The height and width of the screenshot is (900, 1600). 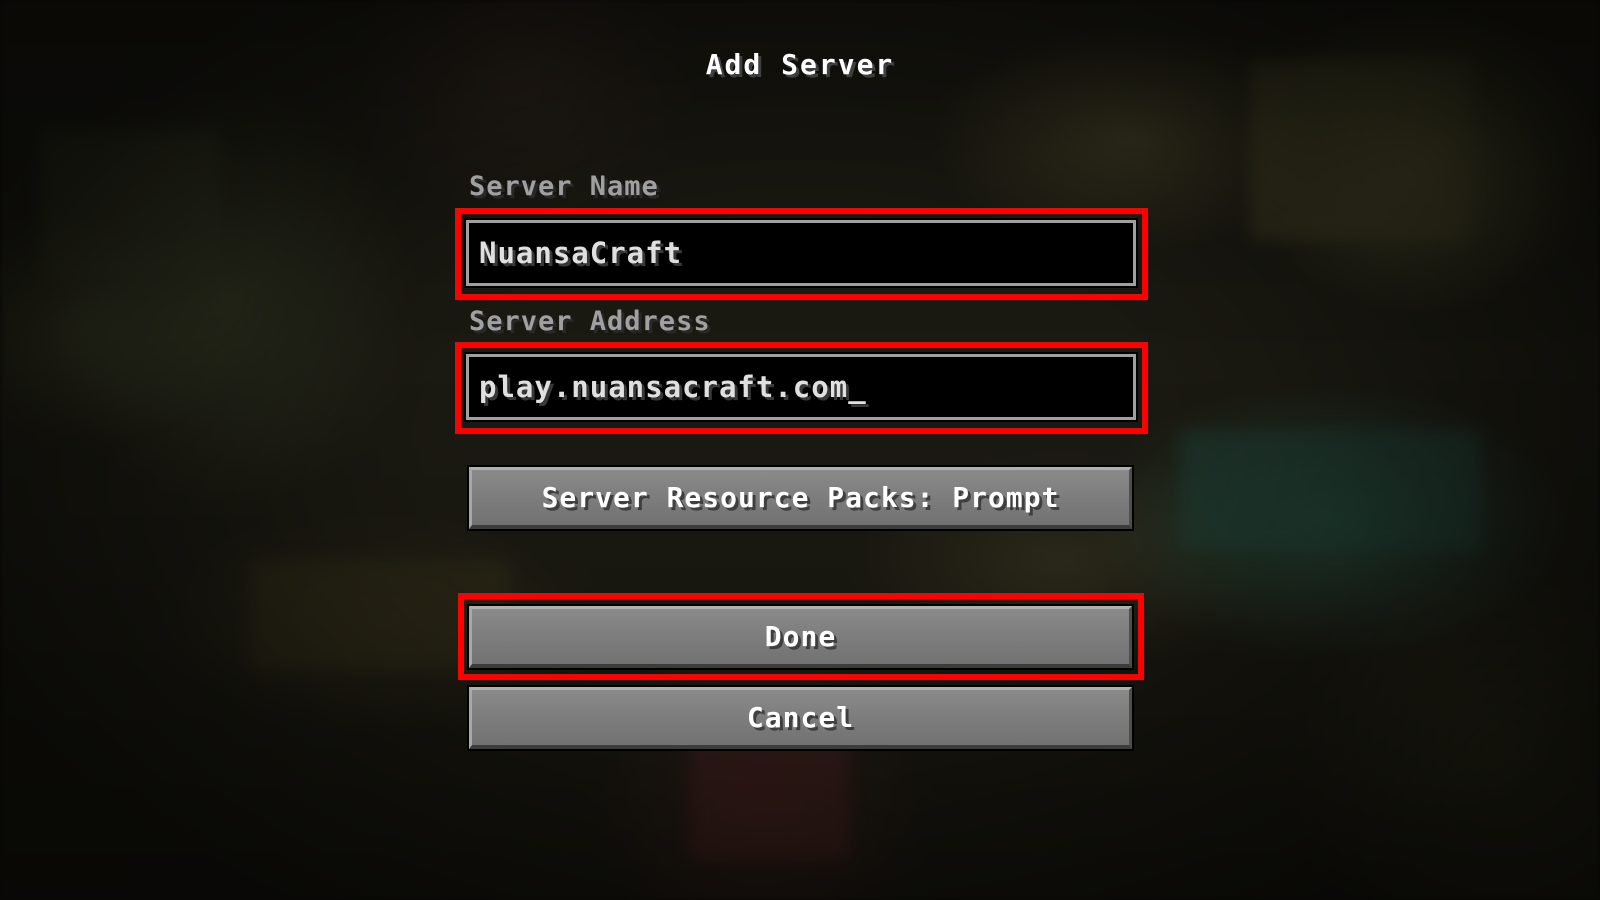 I want to click on cancel-button: Cancel, so click(x=800, y=718).